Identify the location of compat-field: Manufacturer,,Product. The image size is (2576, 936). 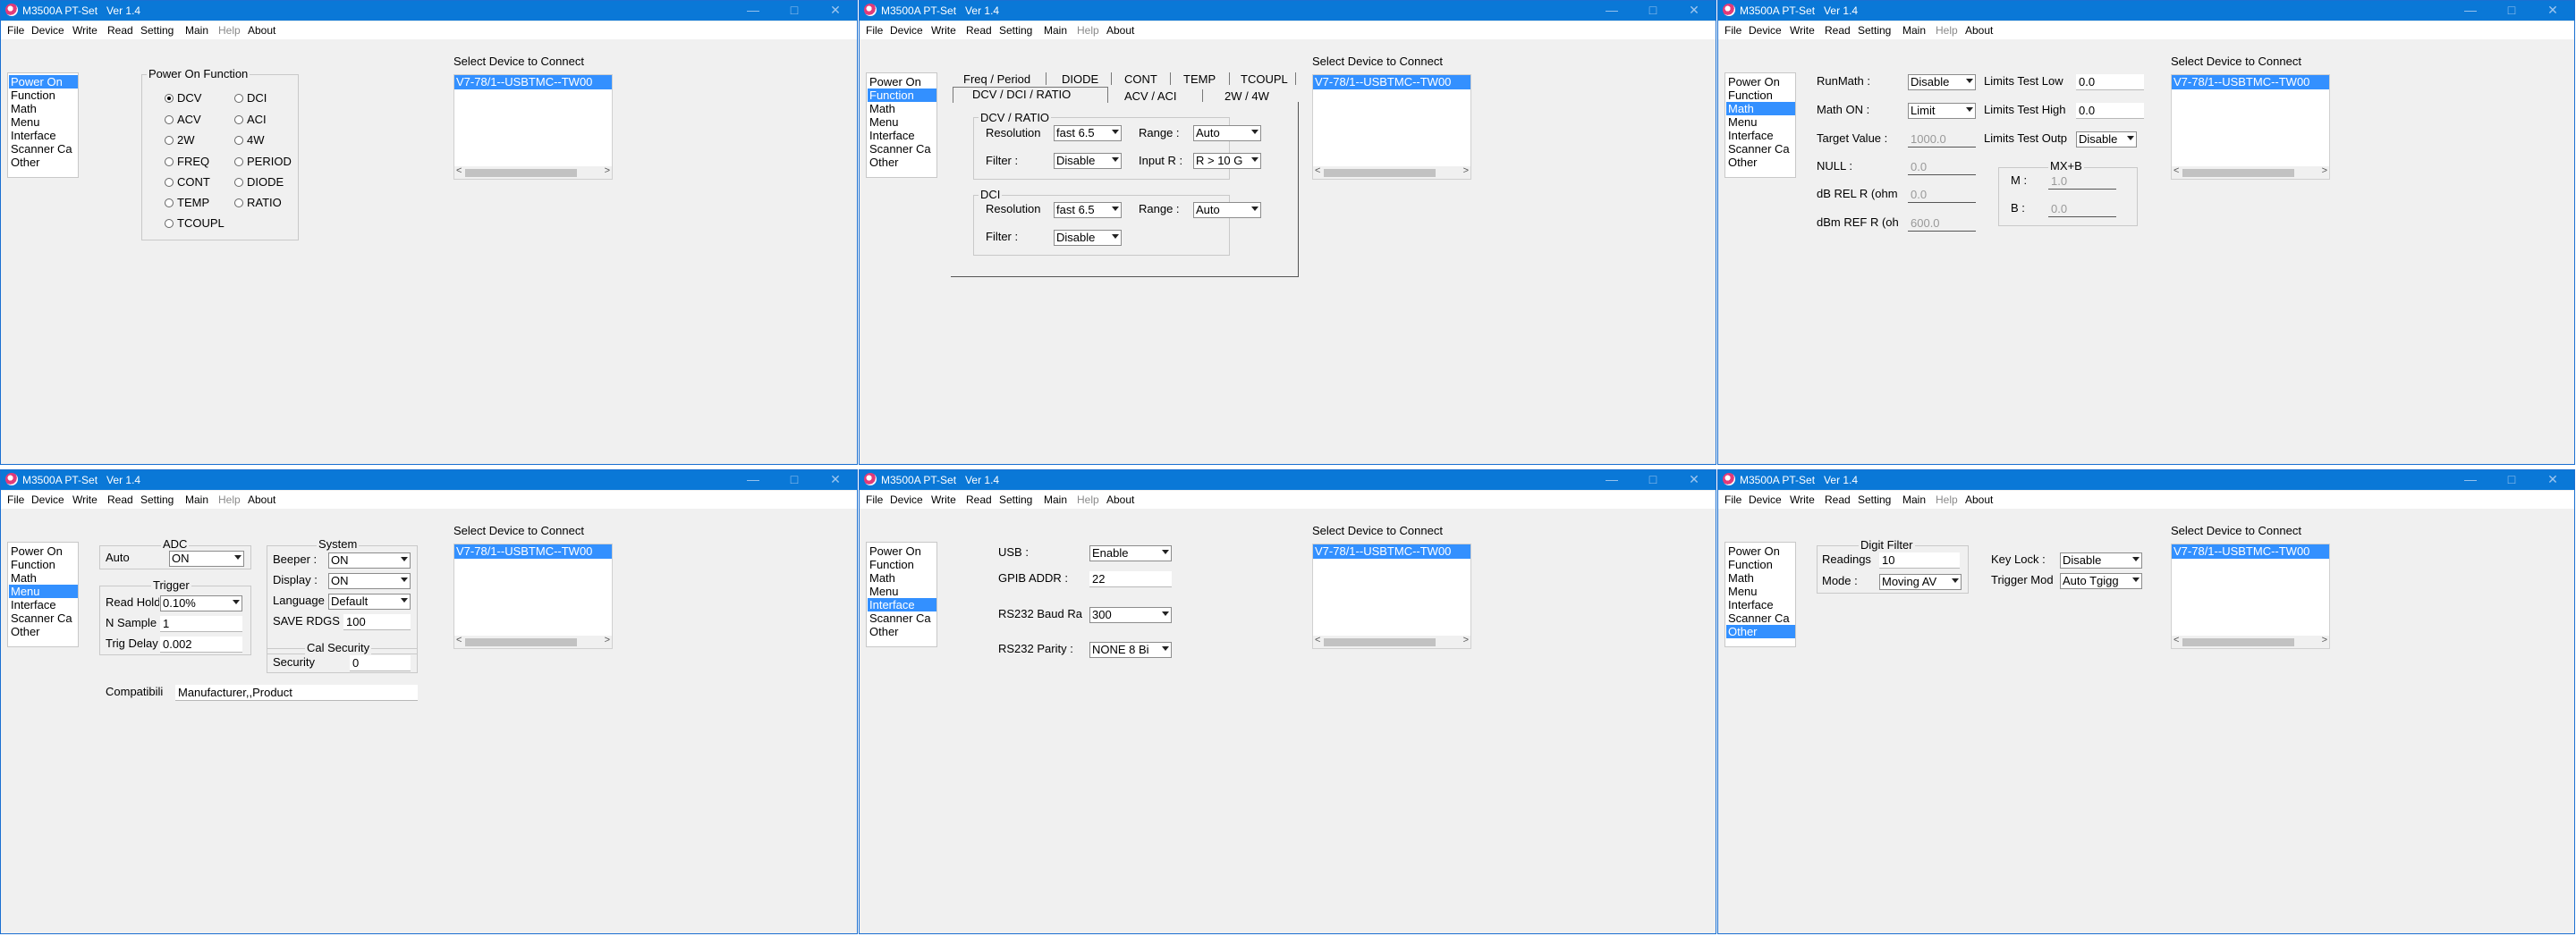
(296, 693).